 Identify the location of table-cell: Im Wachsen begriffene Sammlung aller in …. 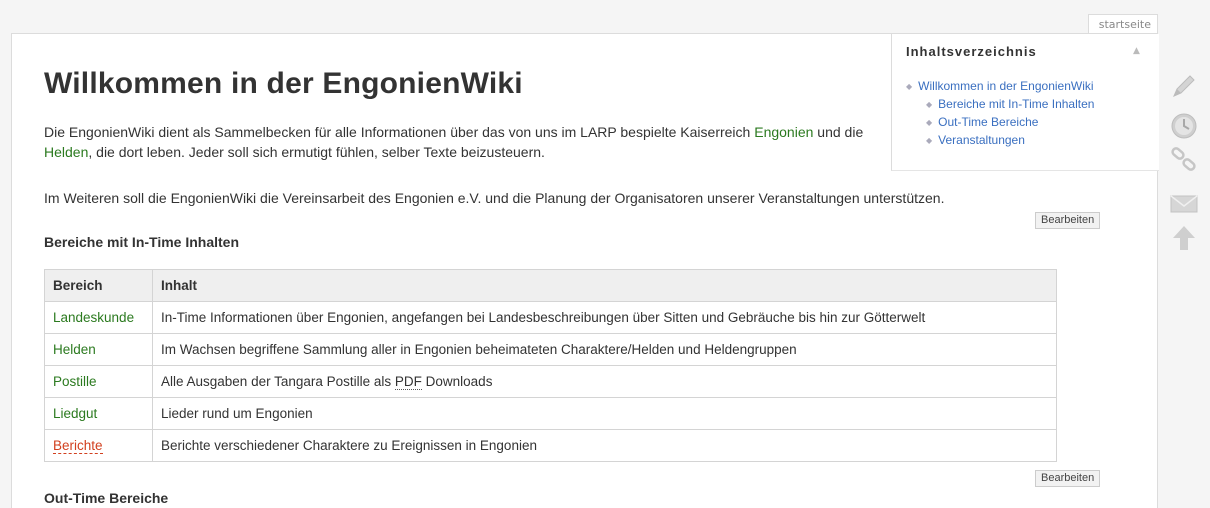
(604, 349).